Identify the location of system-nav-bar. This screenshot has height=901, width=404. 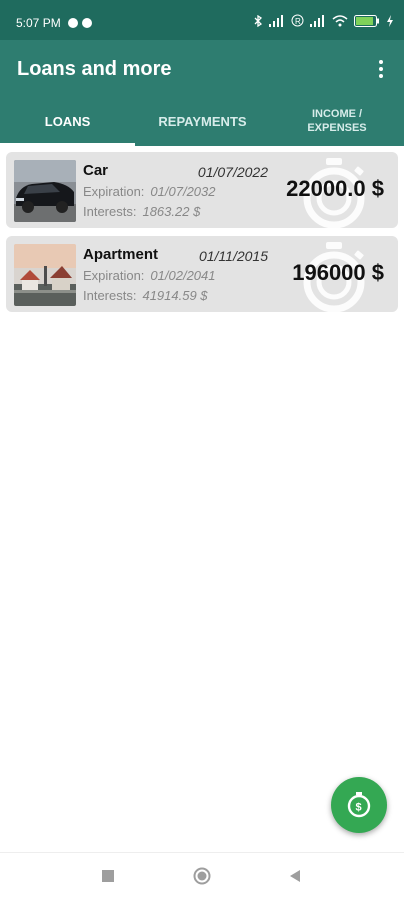
(202, 876).